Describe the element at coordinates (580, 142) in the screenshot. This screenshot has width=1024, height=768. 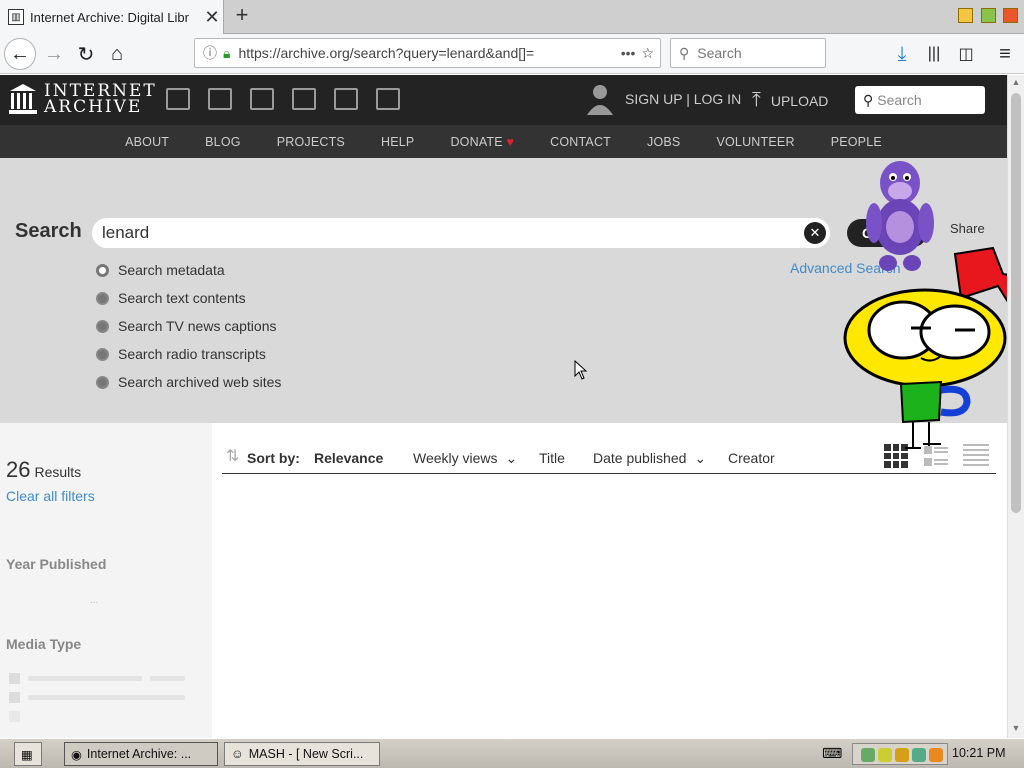
I see `nav-contact: CONTACT` at that location.